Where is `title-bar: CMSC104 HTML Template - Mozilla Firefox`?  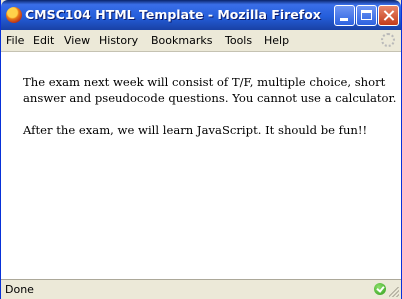 title-bar: CMSC104 HTML Template - Mozilla Firefox is located at coordinates (201, 15).